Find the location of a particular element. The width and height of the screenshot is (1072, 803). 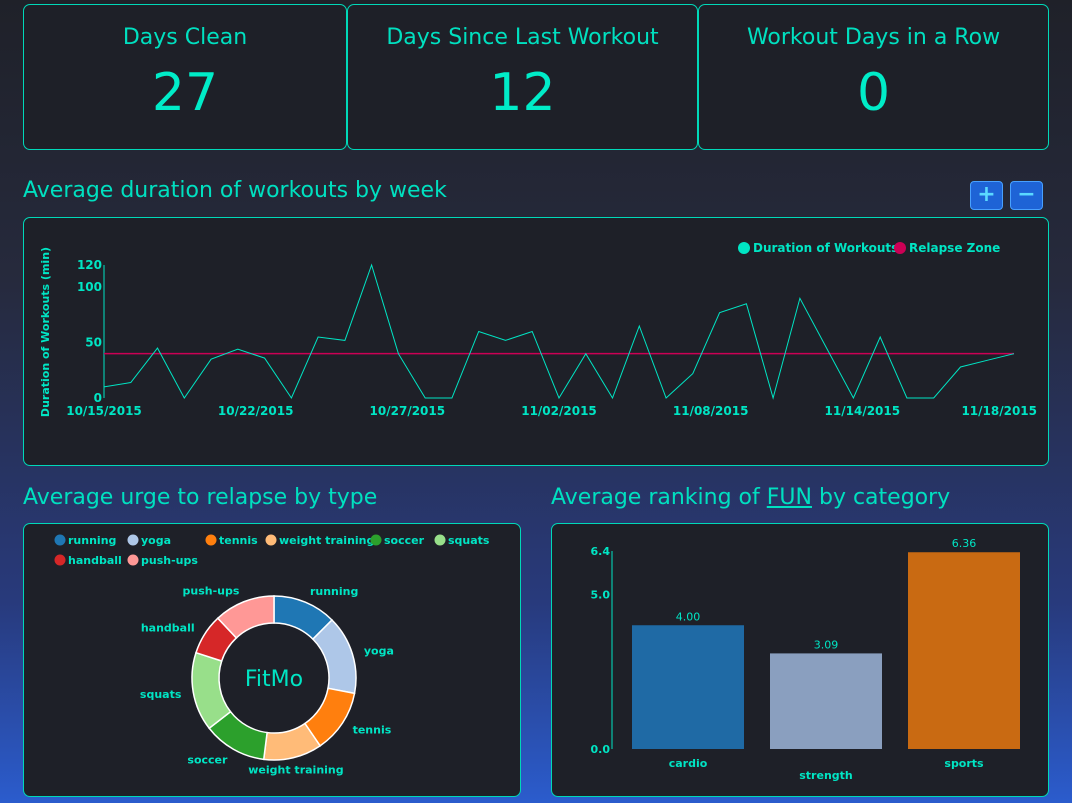

fun-title-suffix: by category is located at coordinates (881, 497).